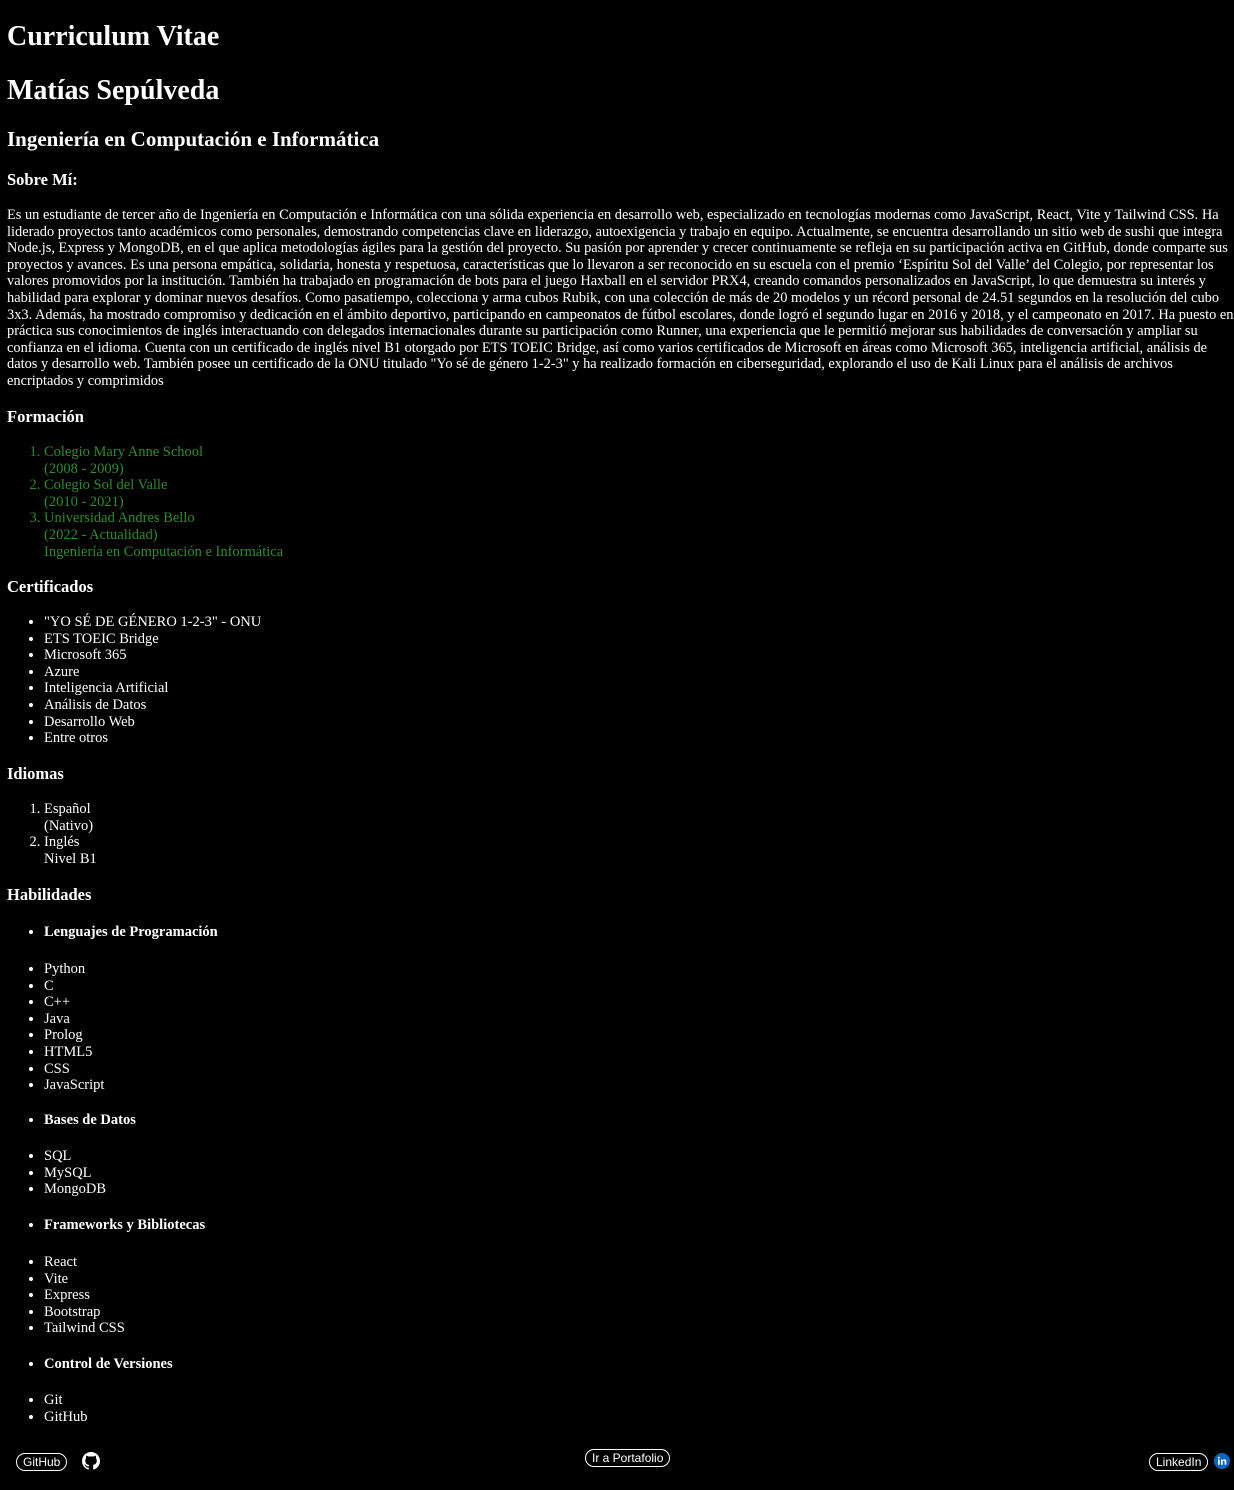  I want to click on github-button: GitHub, so click(42, 1462).